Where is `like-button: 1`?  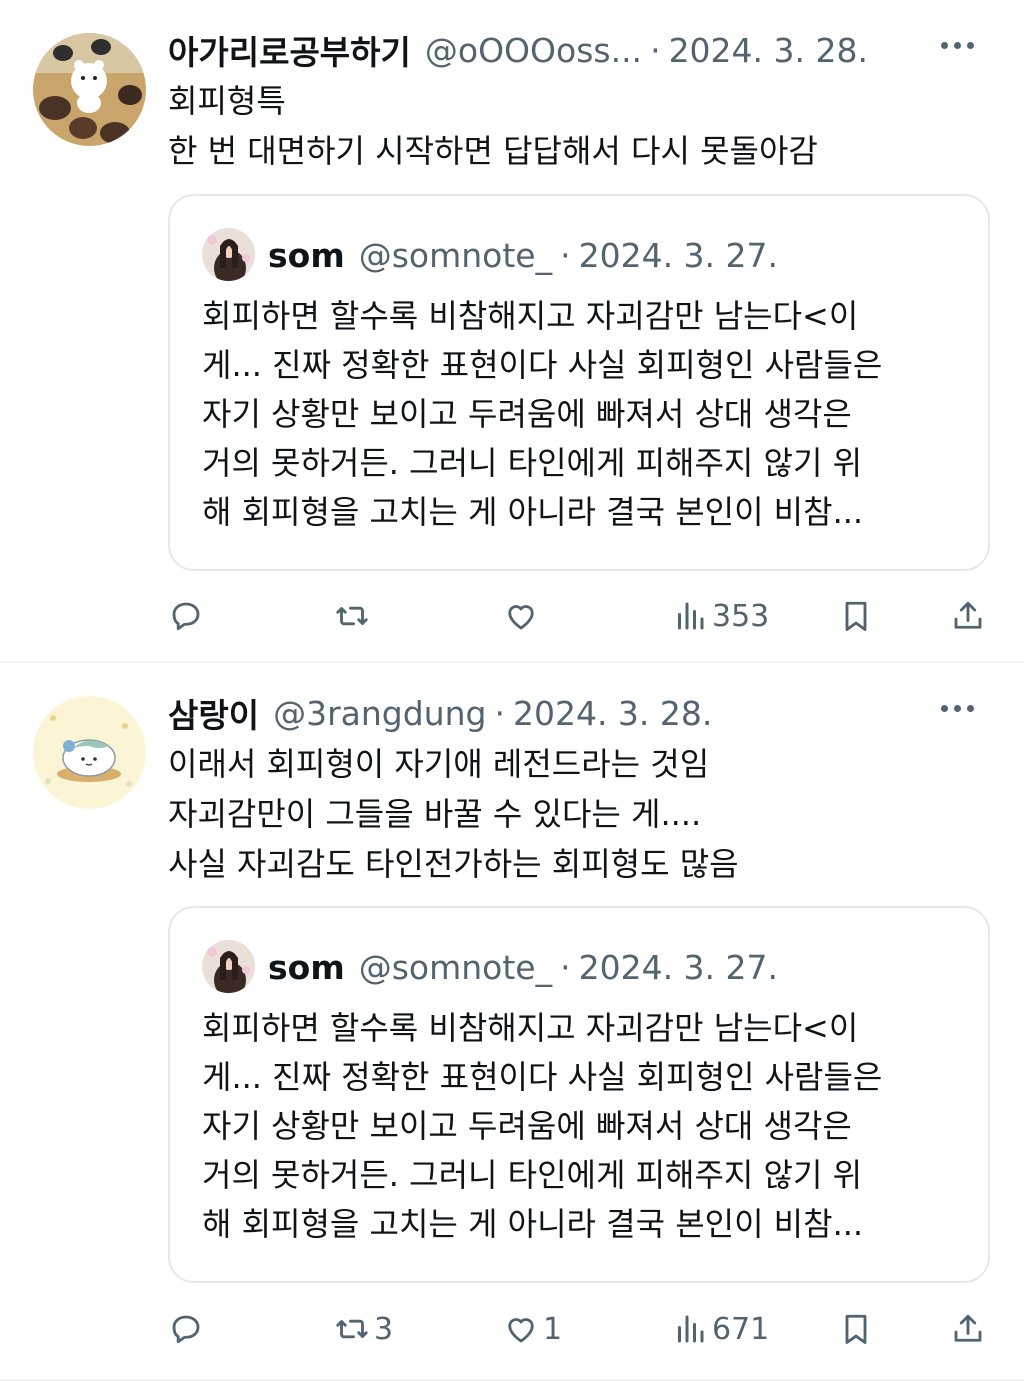
like-button: 1 is located at coordinates (532, 1329).